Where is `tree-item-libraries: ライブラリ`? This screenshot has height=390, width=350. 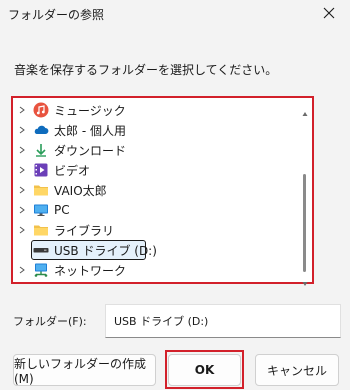
tree-item-libraries: ライブラリ is located at coordinates (63, 230).